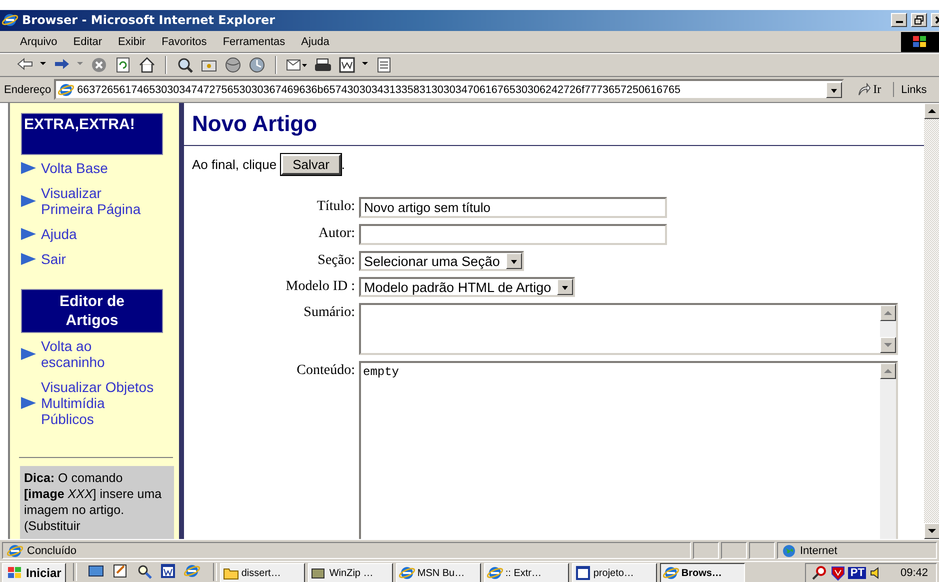  Describe the element at coordinates (99, 65) in the screenshot. I see `stop-icon` at that location.